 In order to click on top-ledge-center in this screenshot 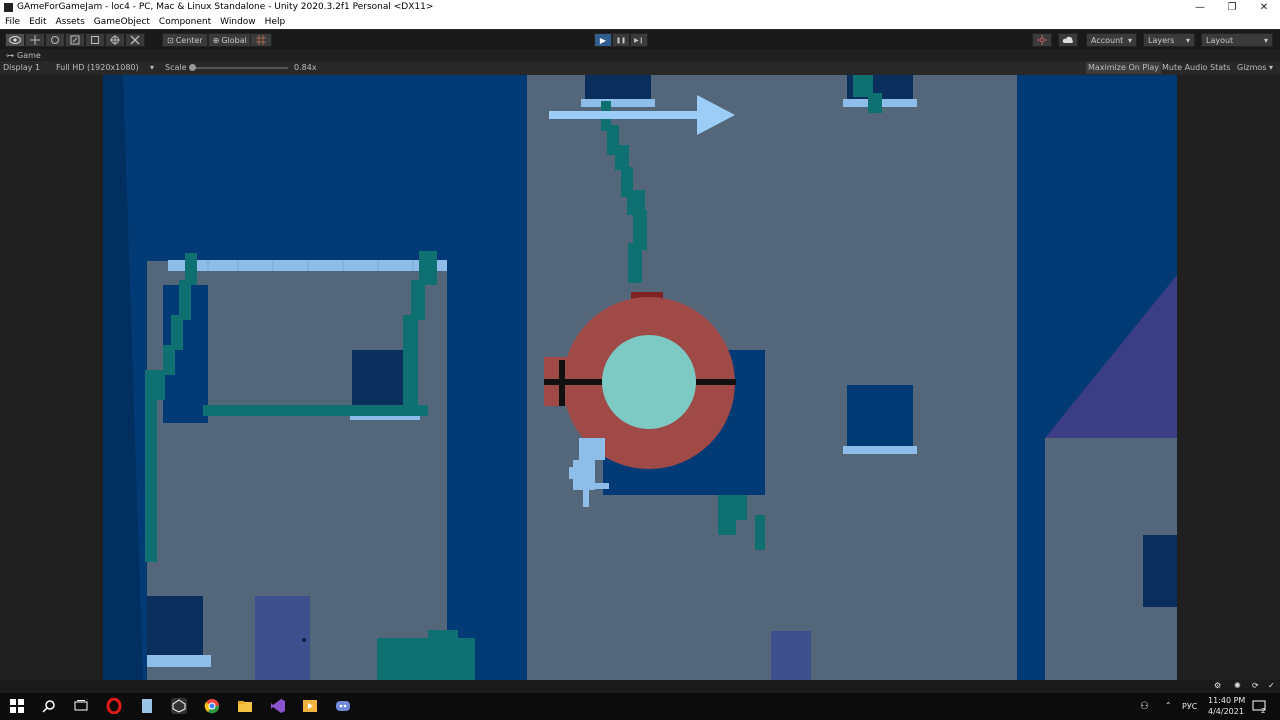, I will do `click(618, 103)`.